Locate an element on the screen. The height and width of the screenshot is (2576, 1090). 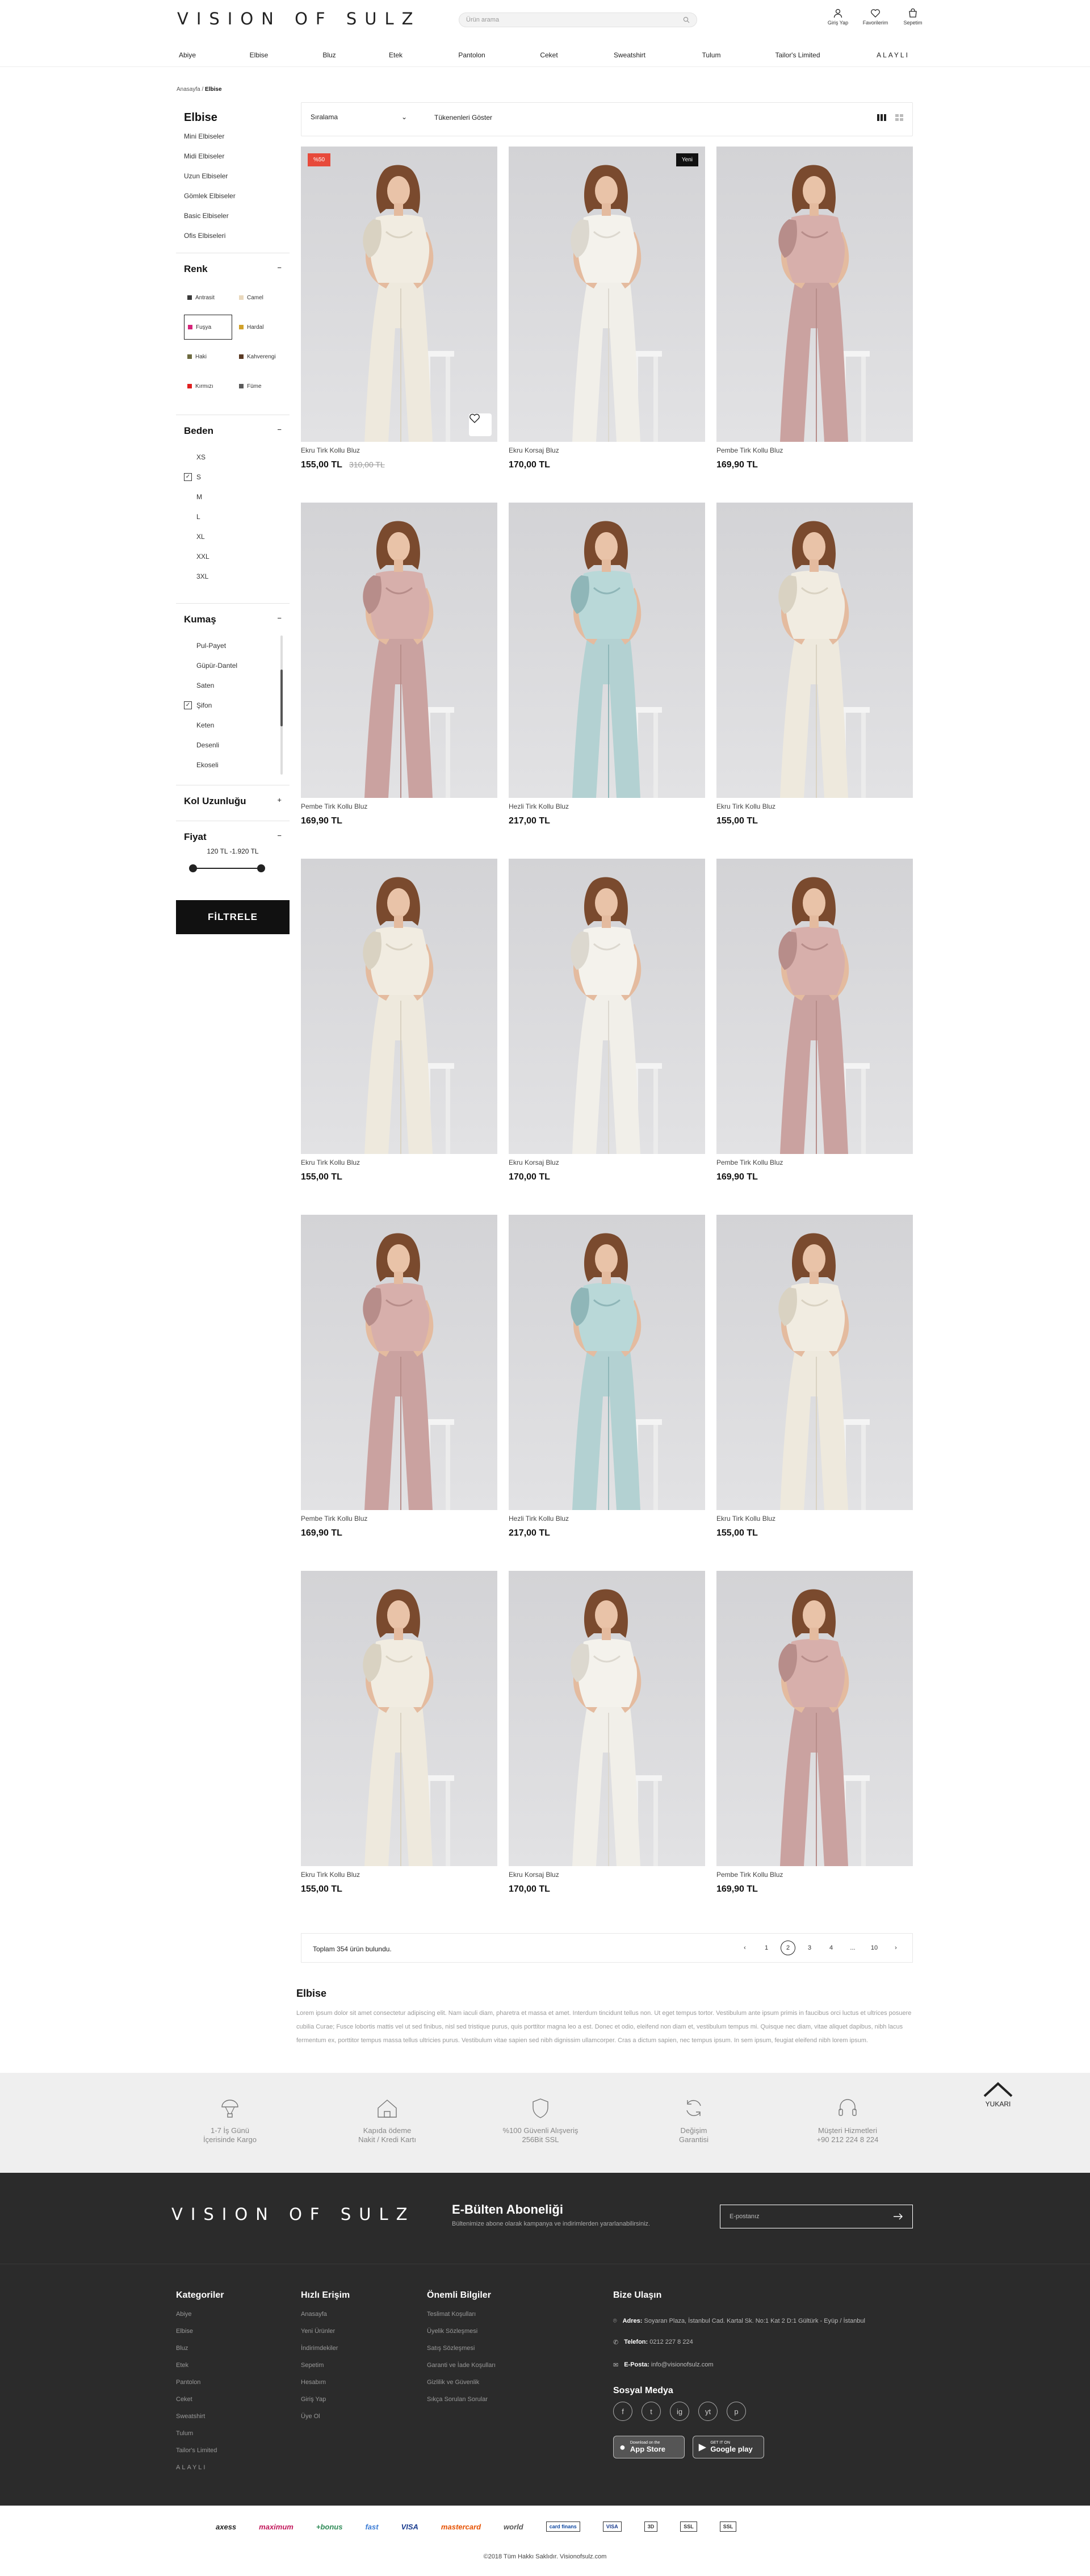
page-number: 10 is located at coordinates (875, 1948).